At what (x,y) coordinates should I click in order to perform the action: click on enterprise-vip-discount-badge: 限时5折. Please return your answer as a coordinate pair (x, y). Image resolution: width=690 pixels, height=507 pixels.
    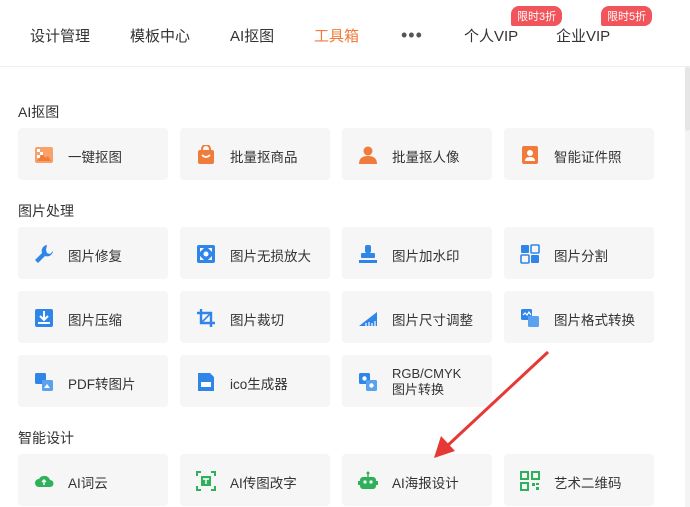
    Looking at the image, I should click on (627, 16).